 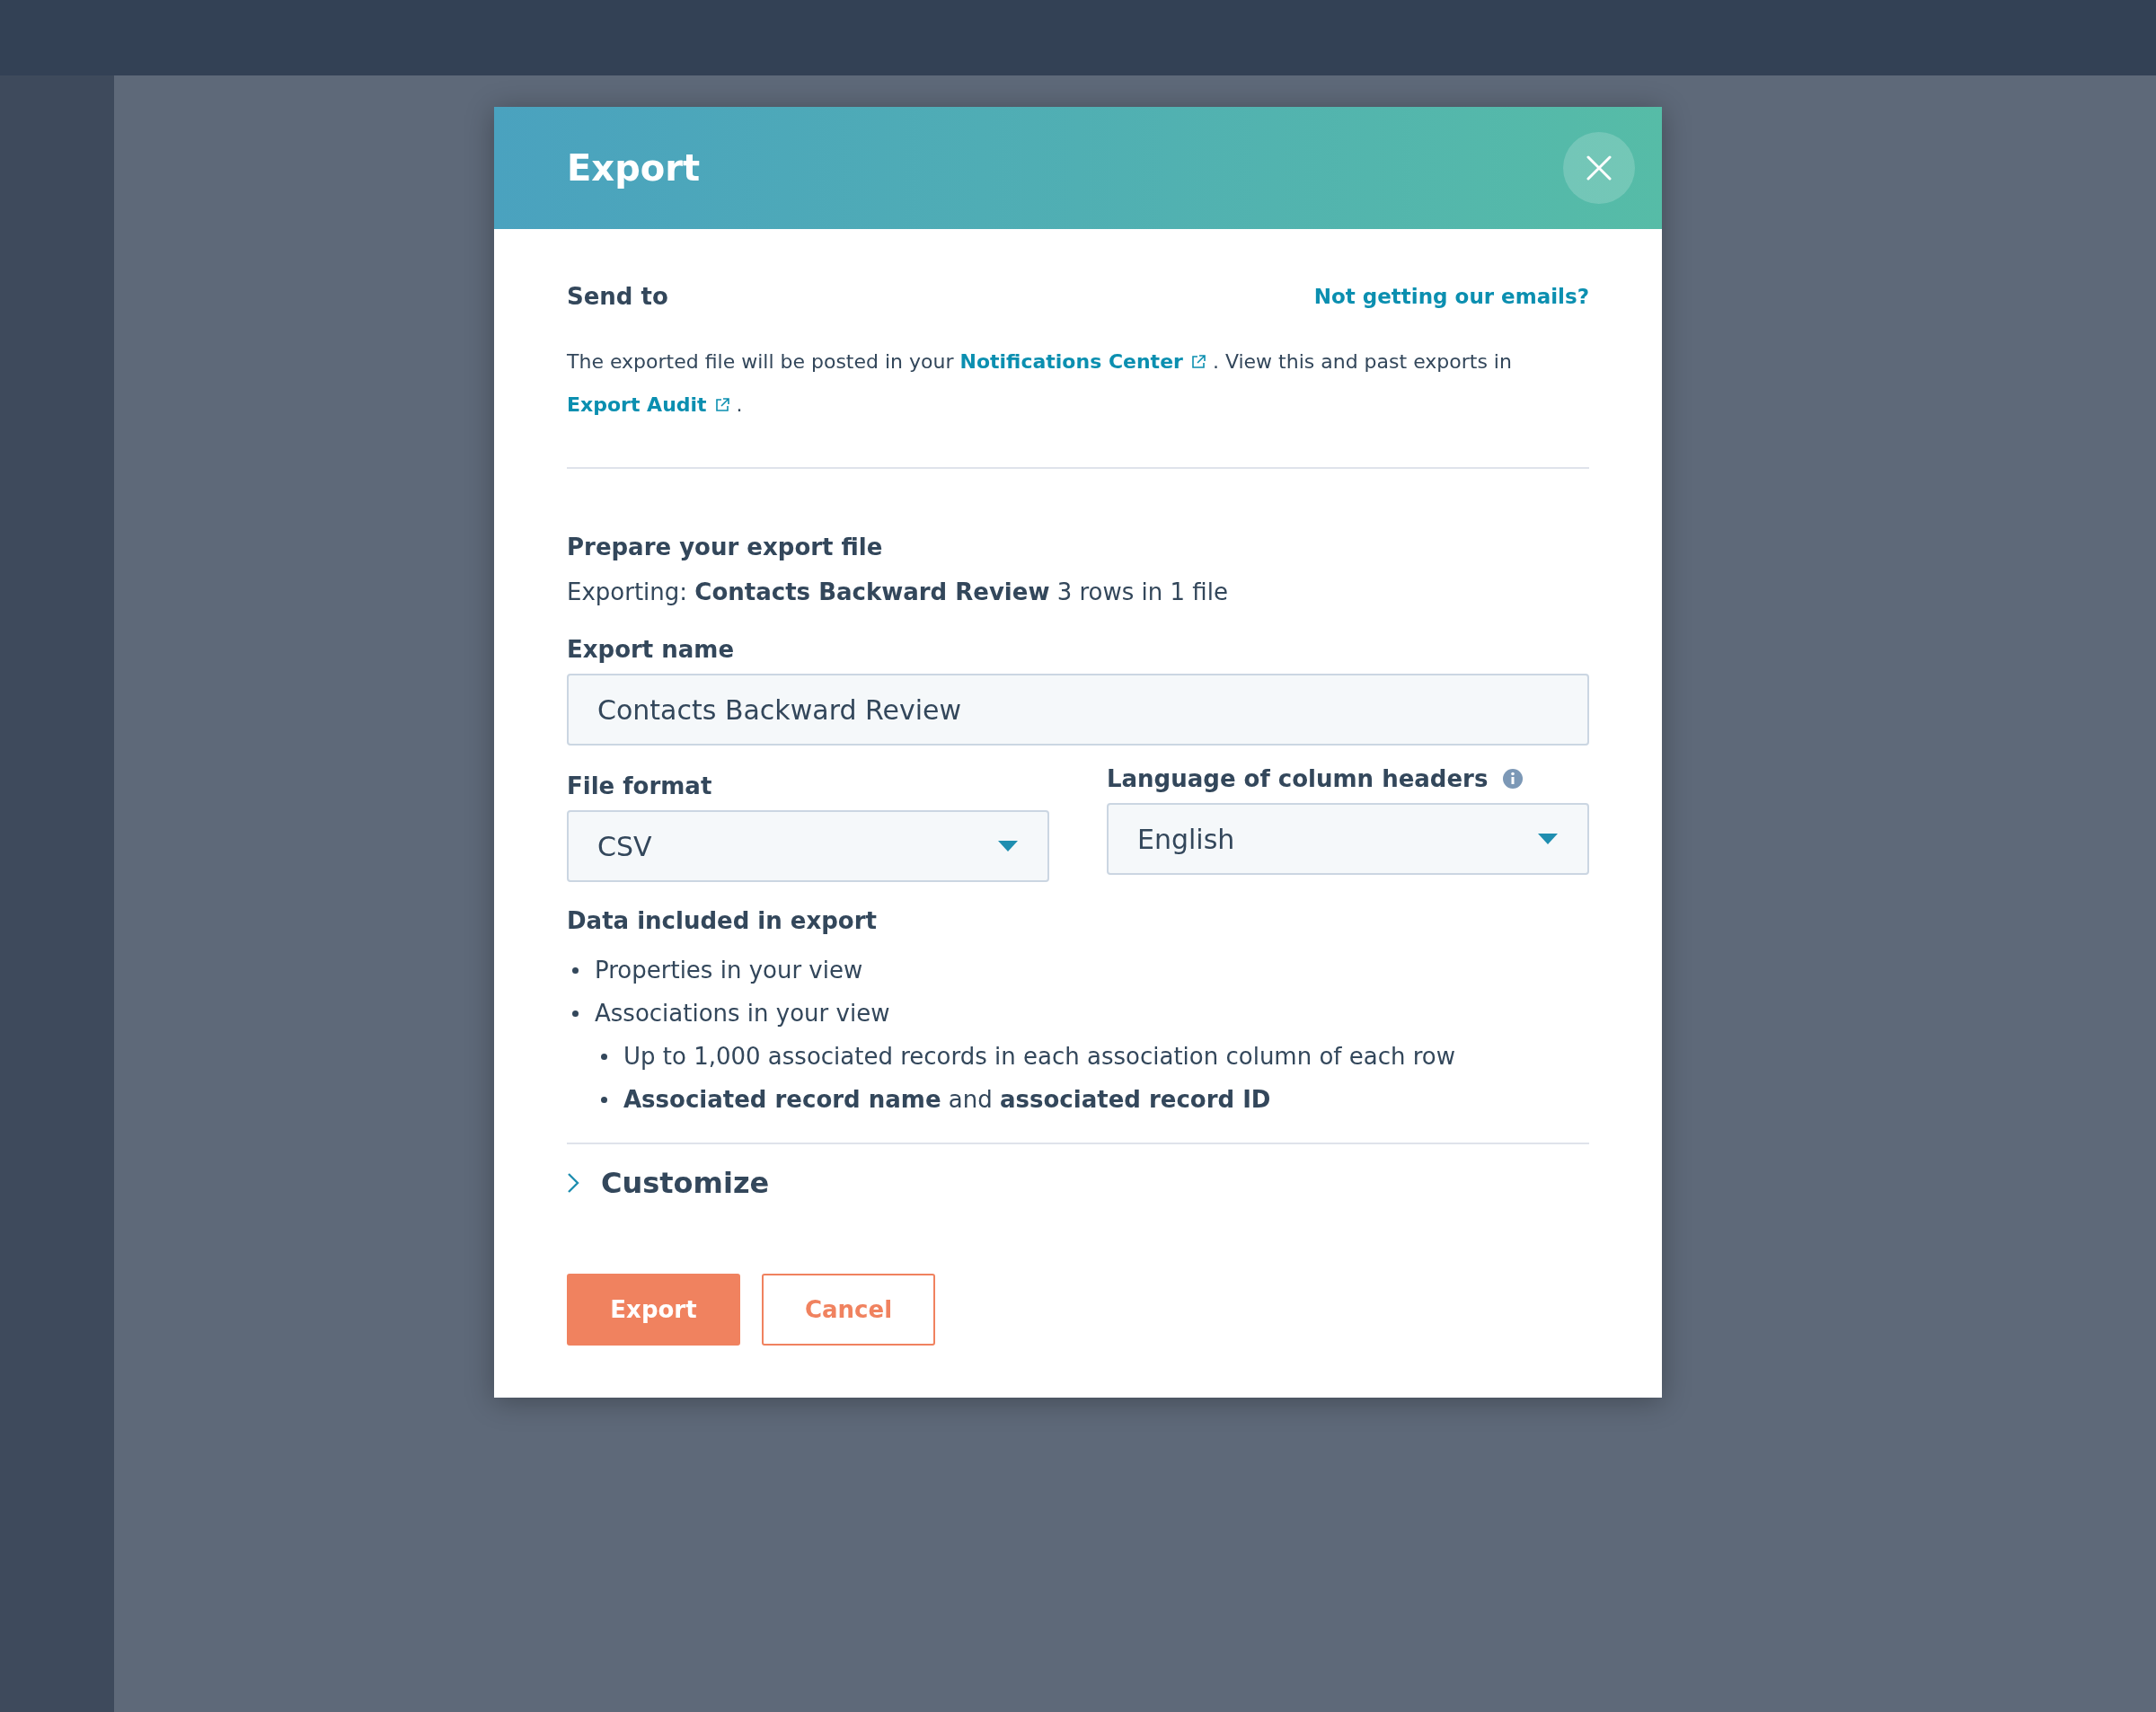 What do you see at coordinates (668, 1172) in the screenshot?
I see `customize-toggle: Customize` at bounding box center [668, 1172].